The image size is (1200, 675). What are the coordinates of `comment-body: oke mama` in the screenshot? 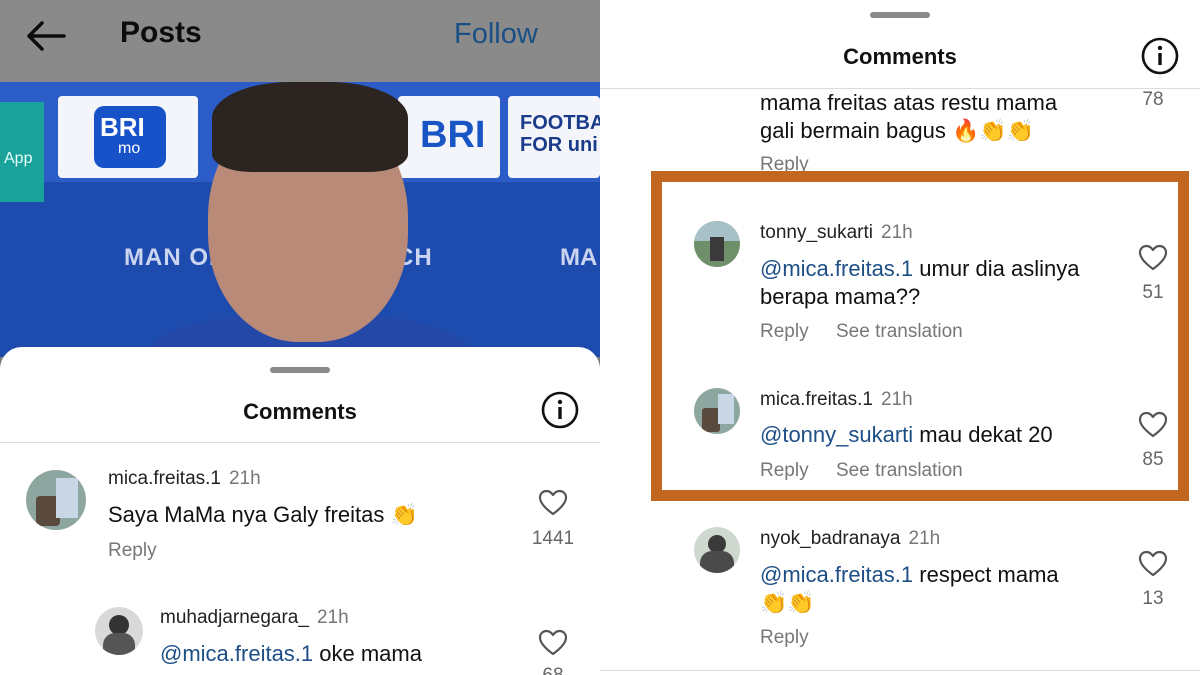 It's located at (367, 653).